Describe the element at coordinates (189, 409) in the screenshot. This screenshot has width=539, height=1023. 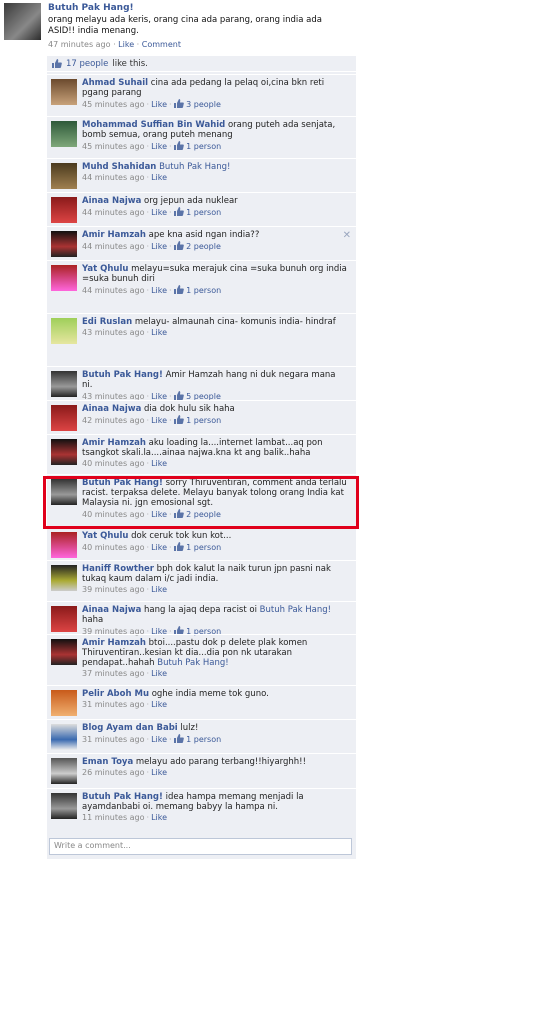
I see `comment-text: dia dok hulu sik haha` at that location.